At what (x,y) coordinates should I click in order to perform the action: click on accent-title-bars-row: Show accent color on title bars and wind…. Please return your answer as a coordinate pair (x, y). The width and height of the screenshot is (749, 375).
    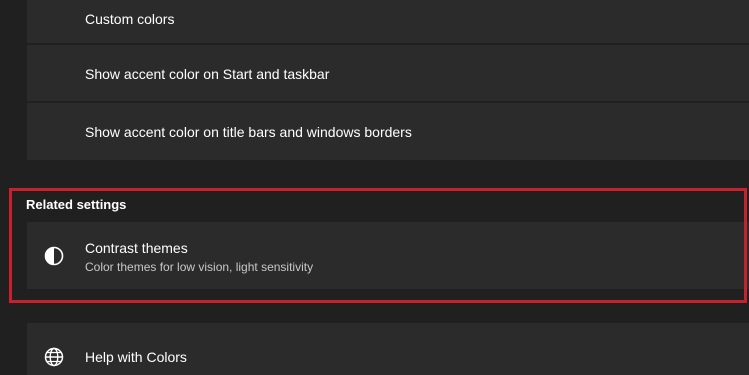
    Looking at the image, I should click on (388, 131).